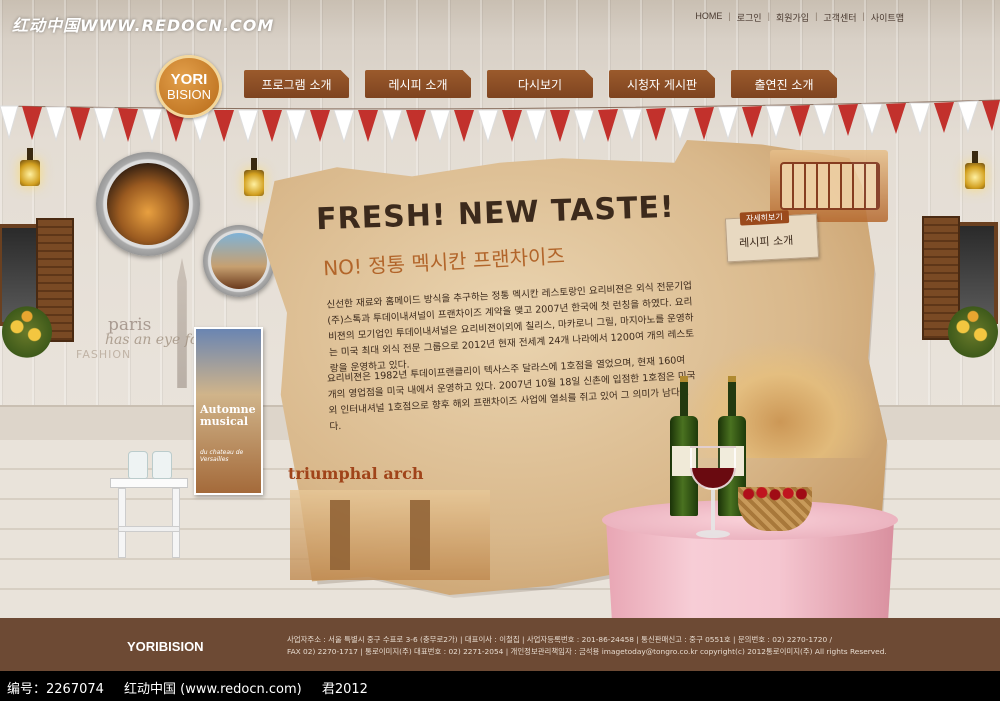 Image resolution: width=1000 pixels, height=701 pixels. I want to click on concert-poster: Automne musical du chateau de Versailles, so click(228, 411).